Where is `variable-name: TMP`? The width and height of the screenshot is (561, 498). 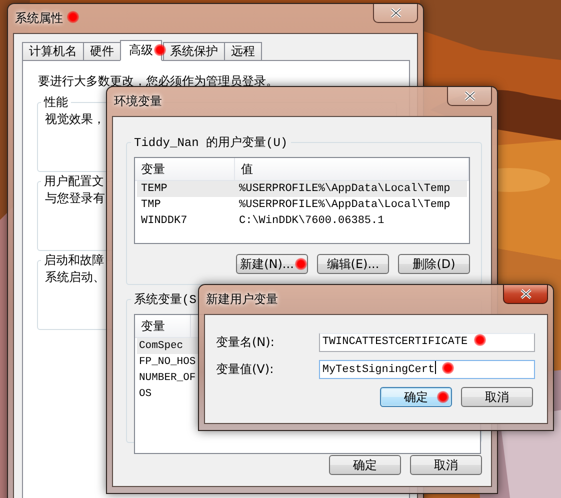
variable-name: TMP is located at coordinates (151, 205).